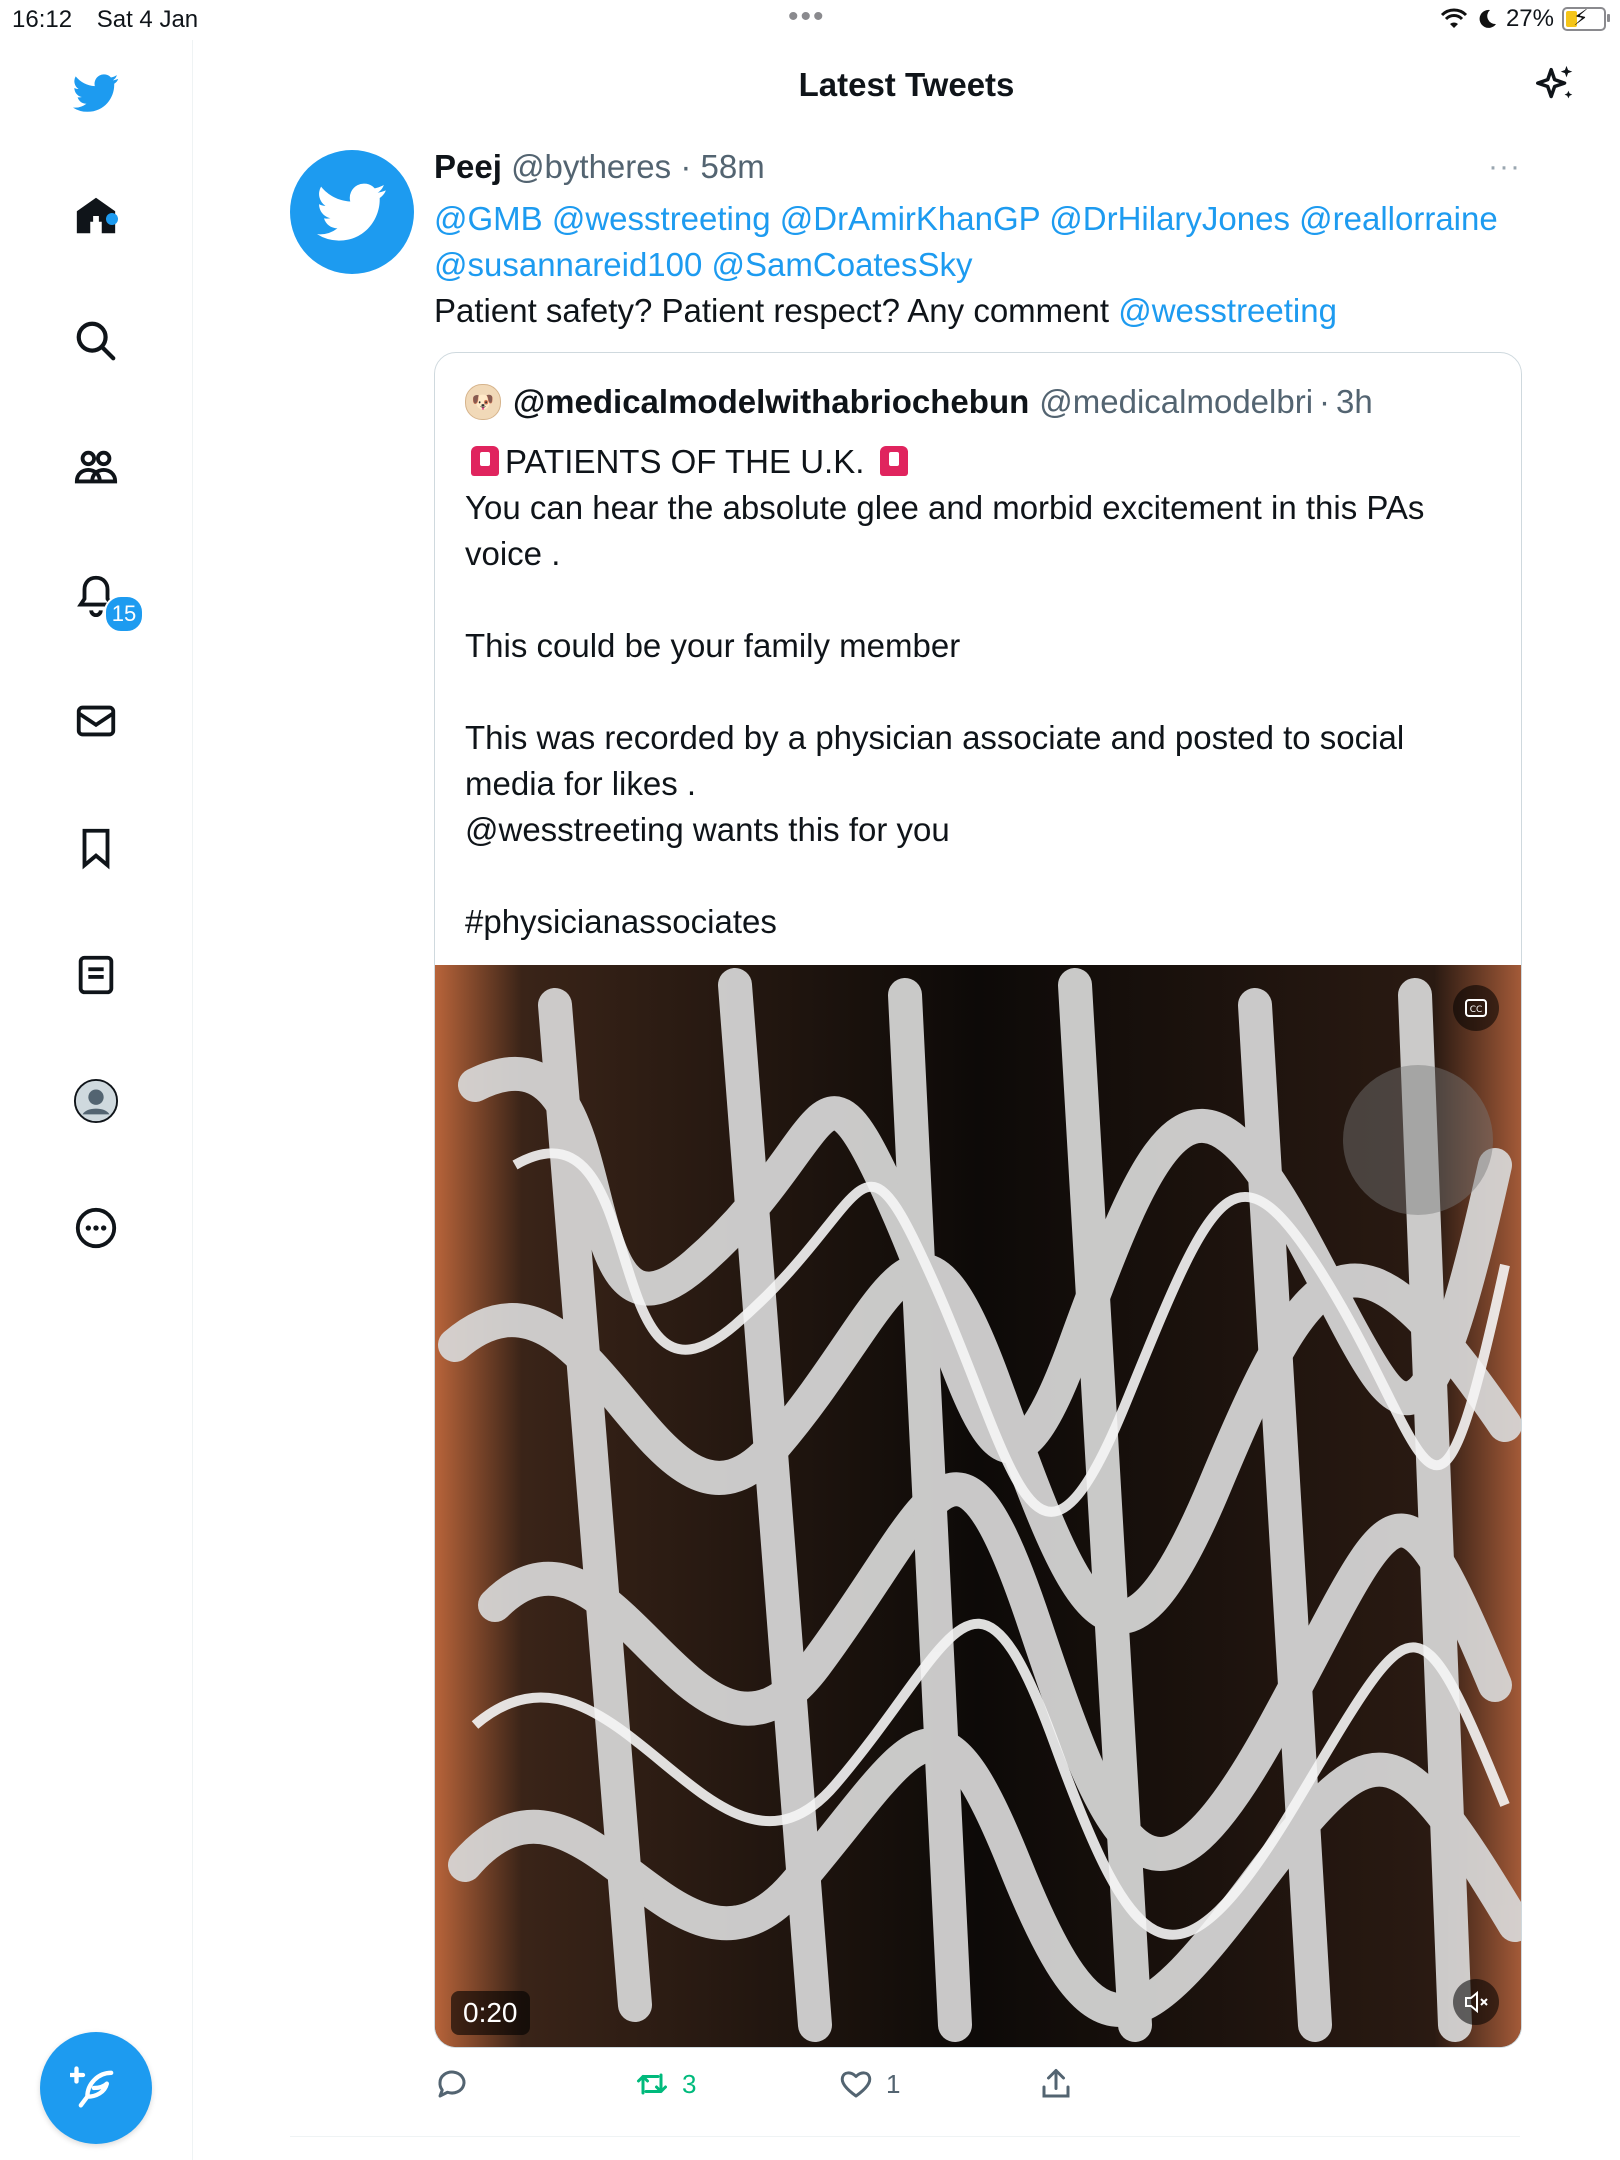 The height and width of the screenshot is (2160, 1620). What do you see at coordinates (1555, 85) in the screenshot?
I see `sparkle-icon` at bounding box center [1555, 85].